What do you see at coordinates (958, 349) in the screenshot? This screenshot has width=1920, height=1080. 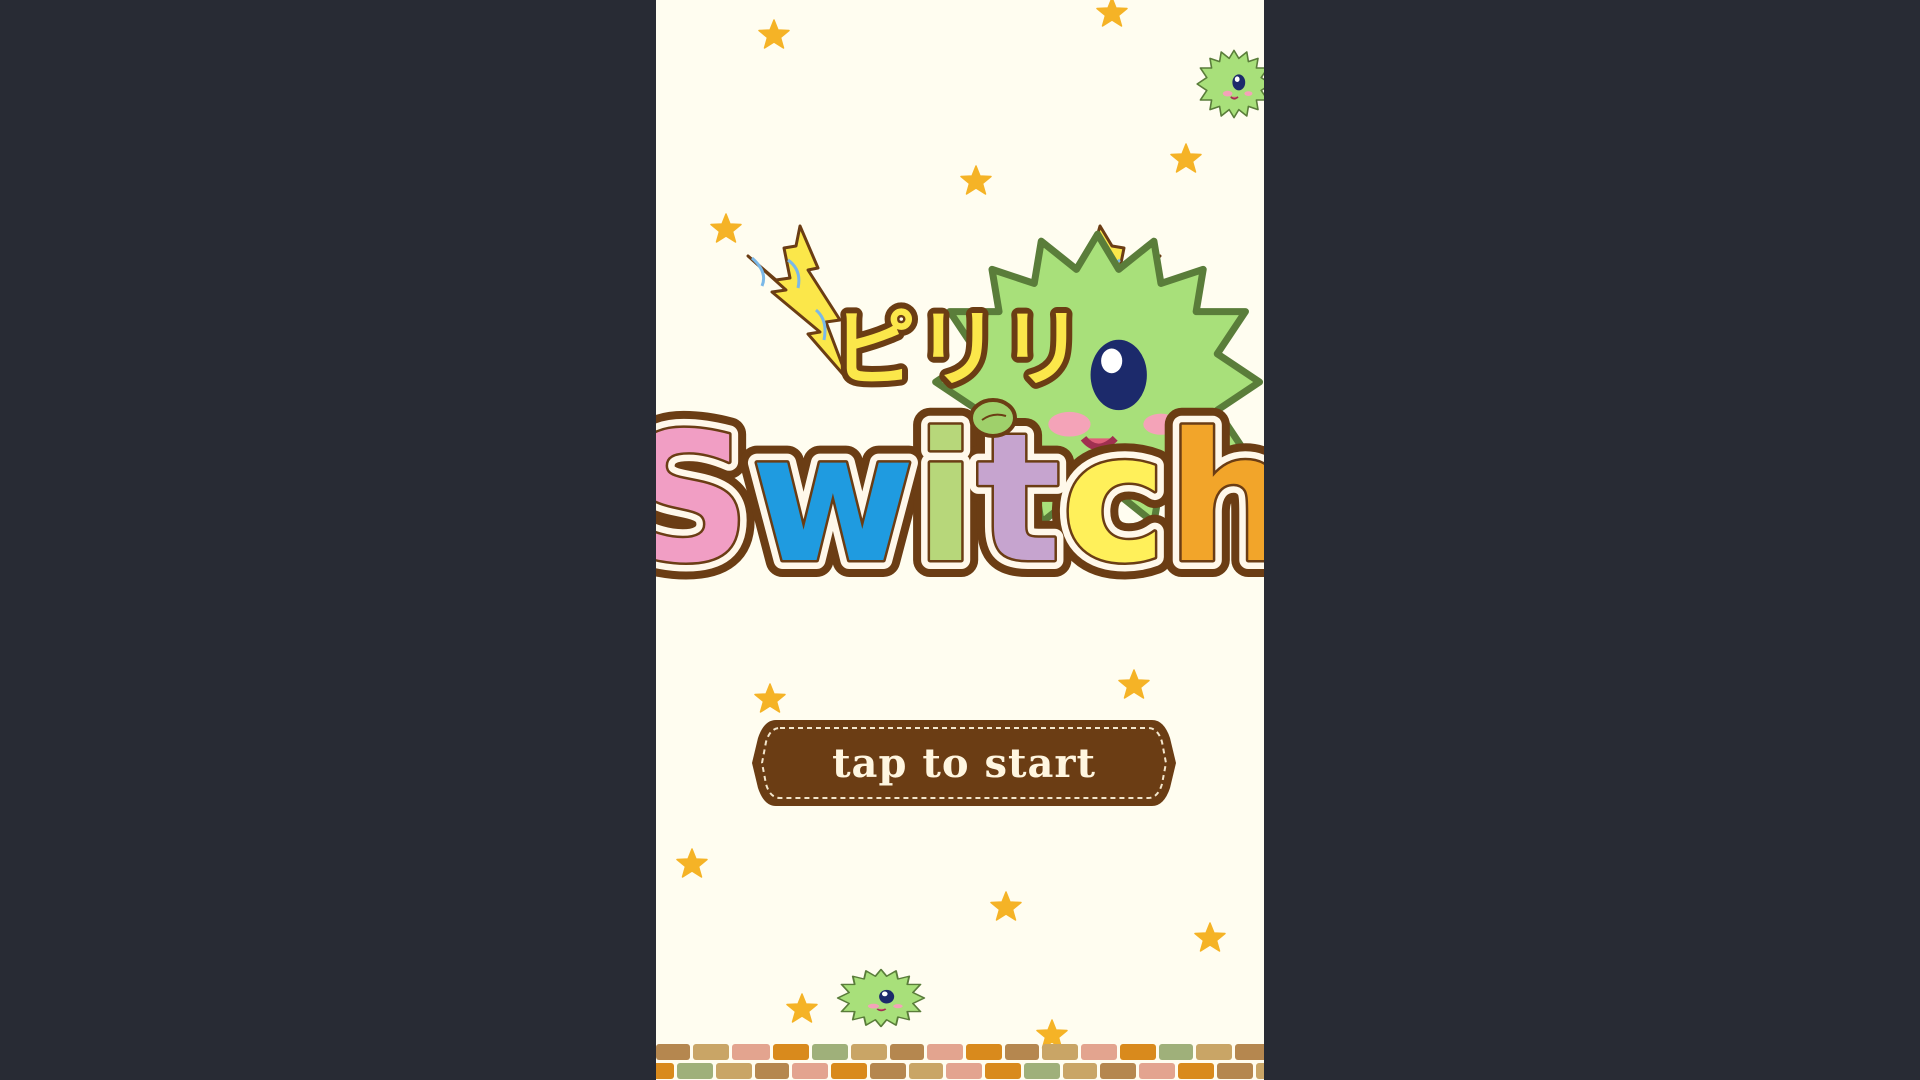 I see `title-katakana: ピリリ` at bounding box center [958, 349].